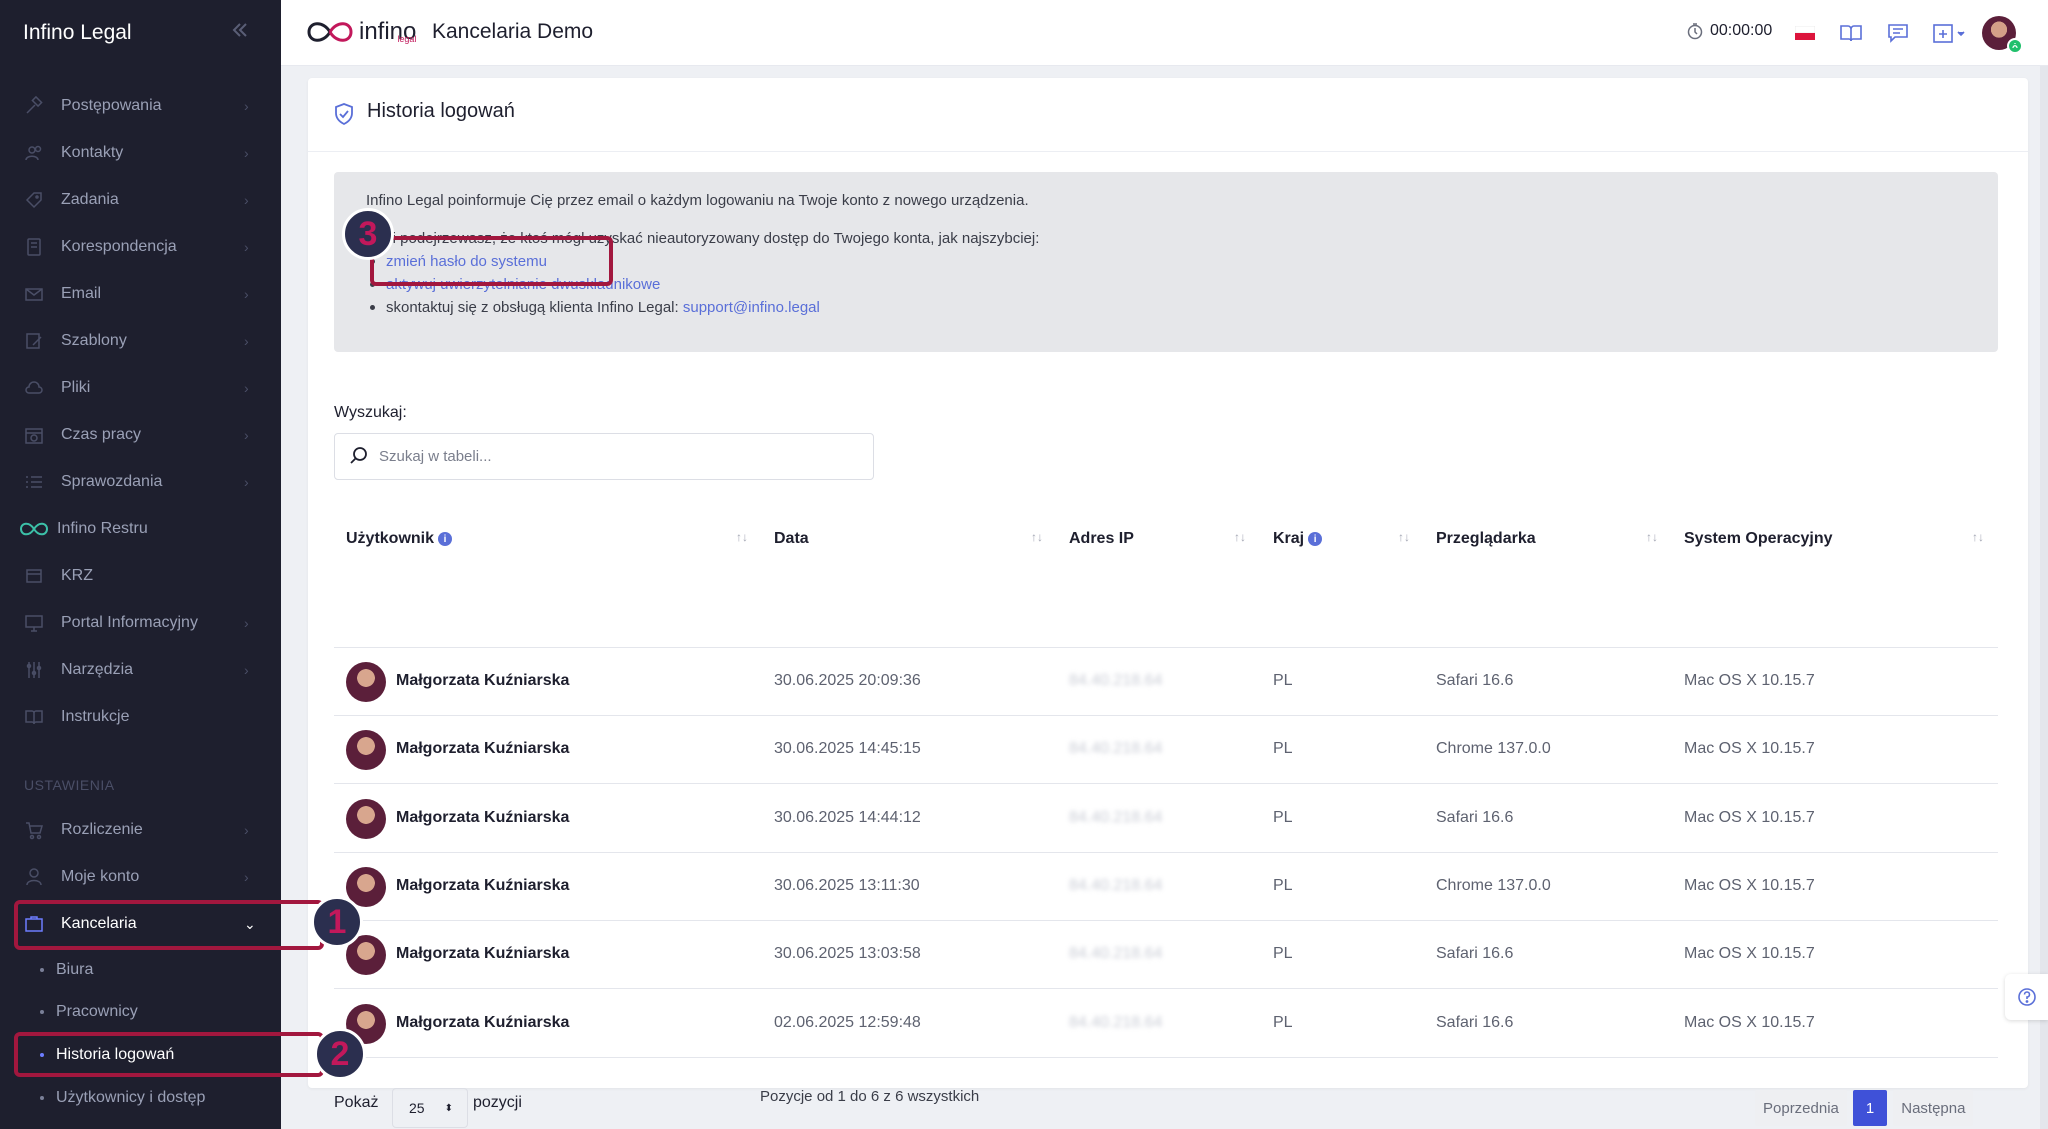  Describe the element at coordinates (483, 817) in the screenshot. I see `cell-user: Małgorzata Kuźniarska` at that location.